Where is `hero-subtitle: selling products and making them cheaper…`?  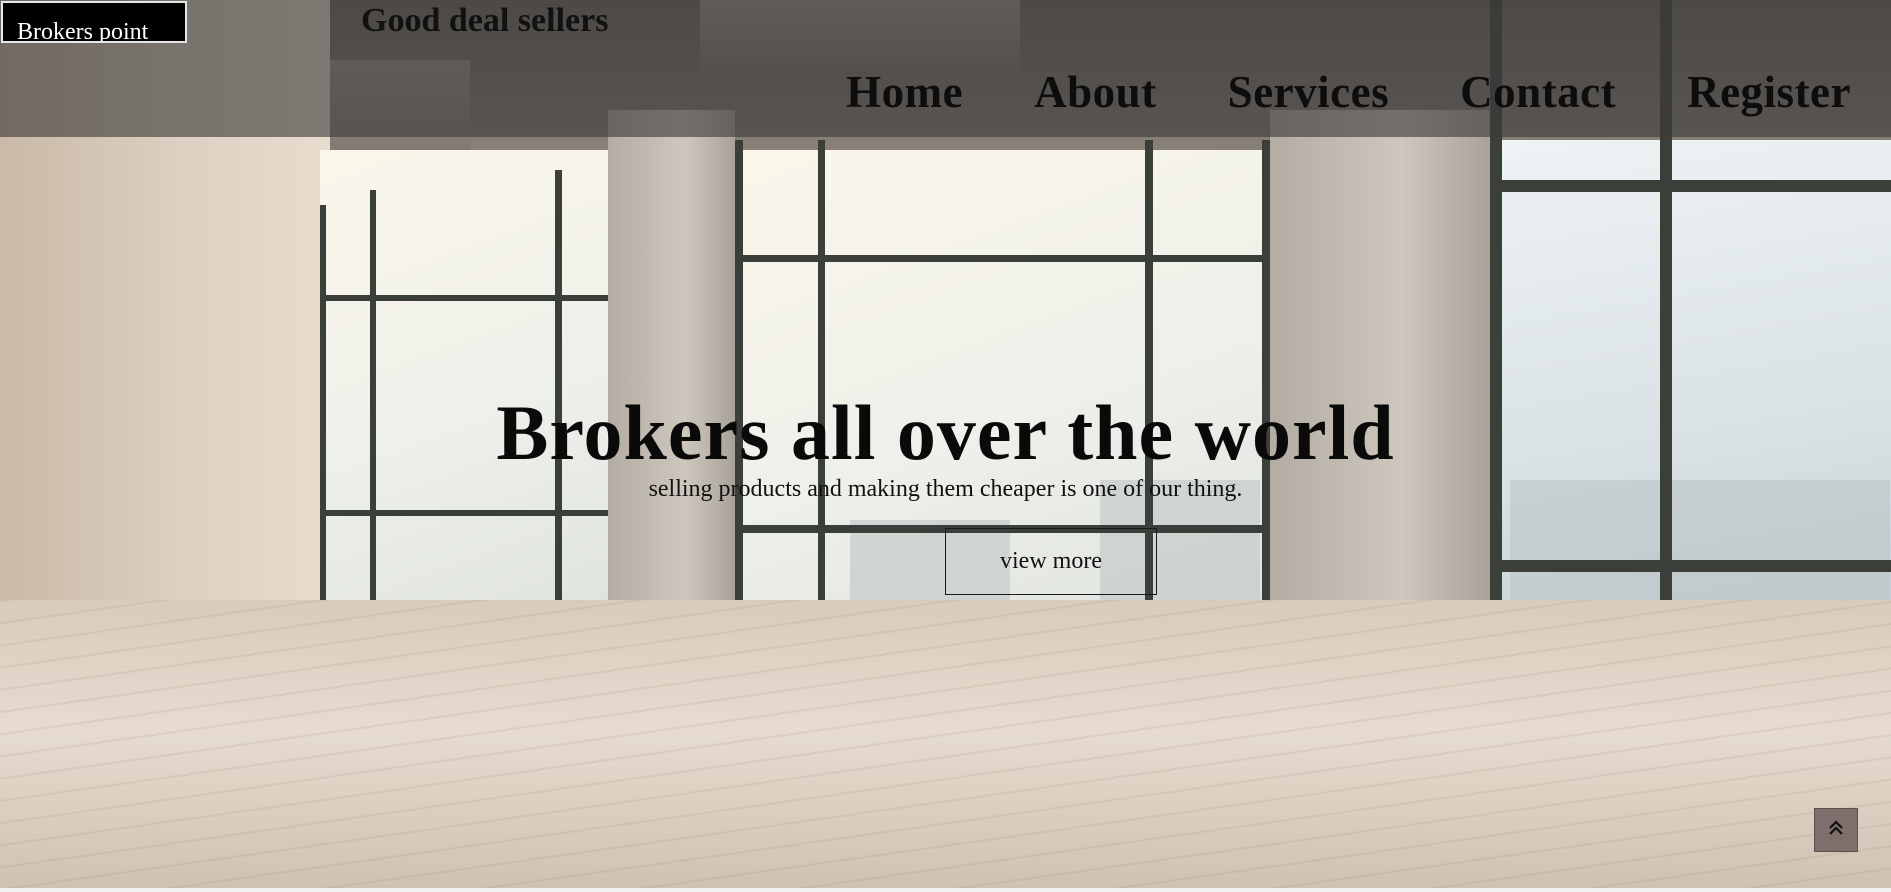
hero-subtitle: selling products and making them cheaper… is located at coordinates (945, 489).